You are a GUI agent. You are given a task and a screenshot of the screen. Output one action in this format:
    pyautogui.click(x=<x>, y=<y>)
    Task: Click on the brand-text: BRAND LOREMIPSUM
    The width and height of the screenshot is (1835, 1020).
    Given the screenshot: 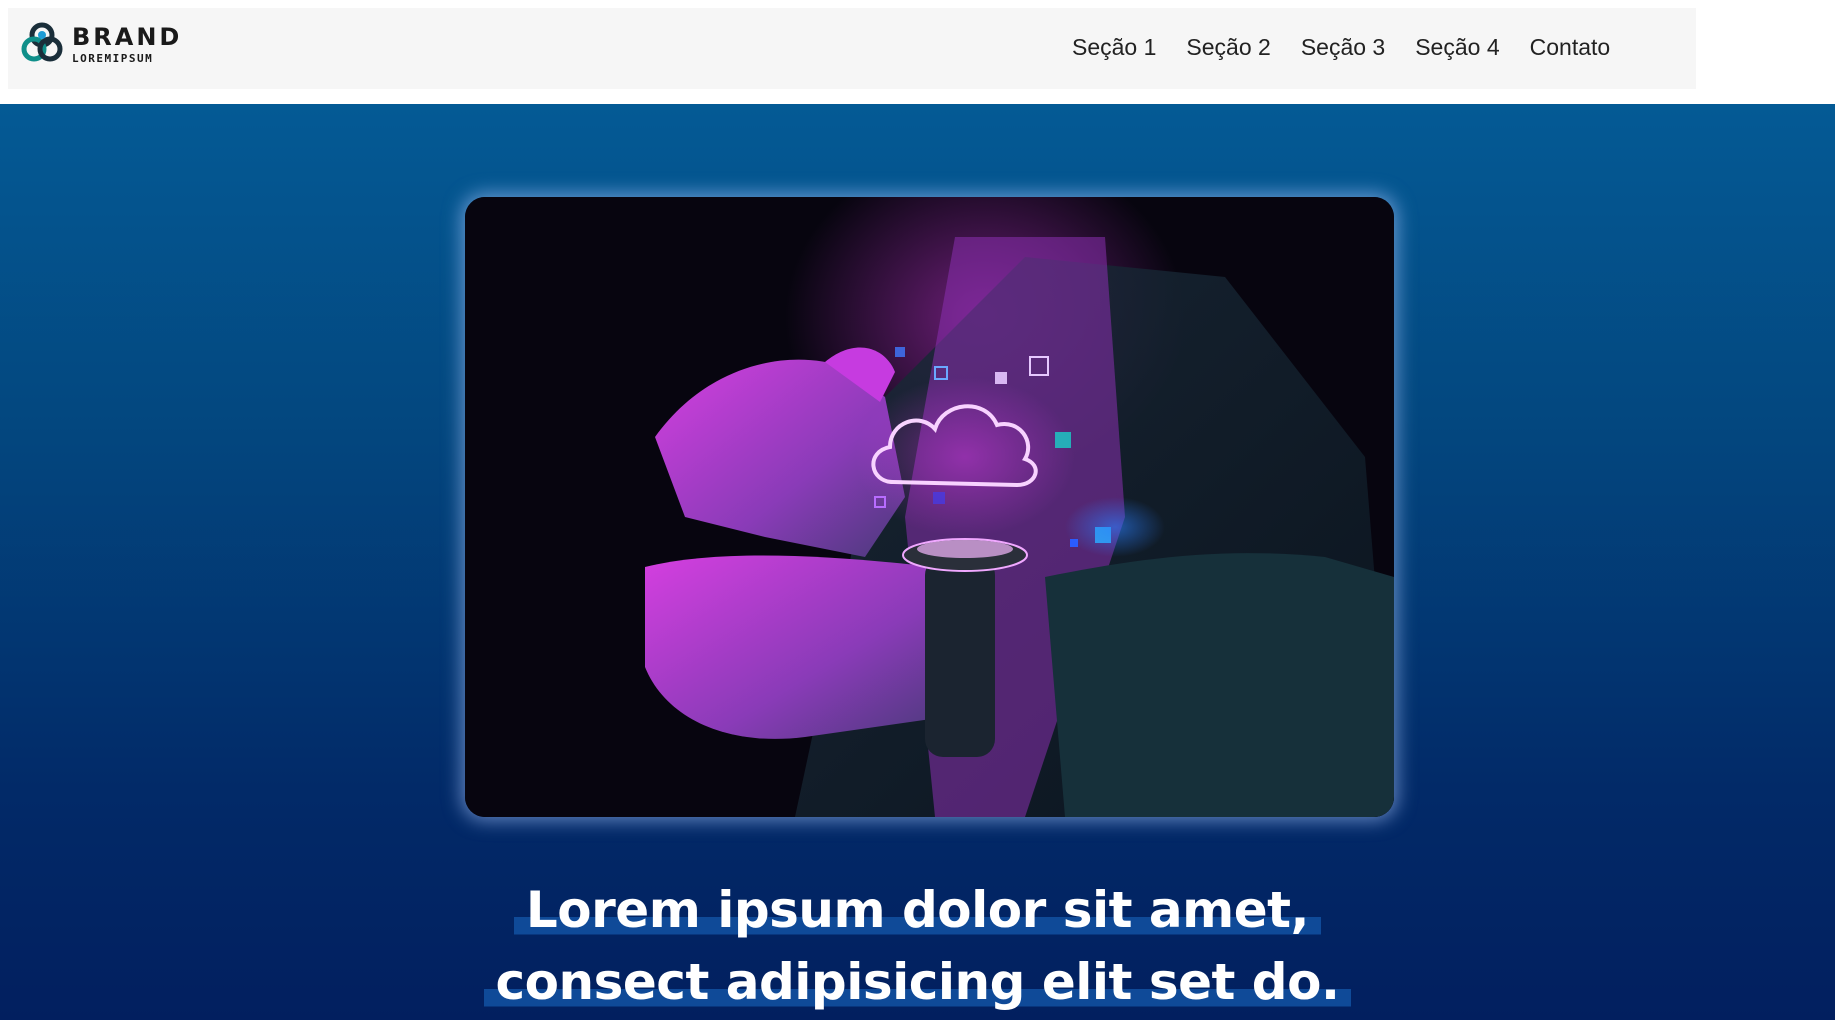 What is the action you would take?
    pyautogui.click(x=127, y=44)
    